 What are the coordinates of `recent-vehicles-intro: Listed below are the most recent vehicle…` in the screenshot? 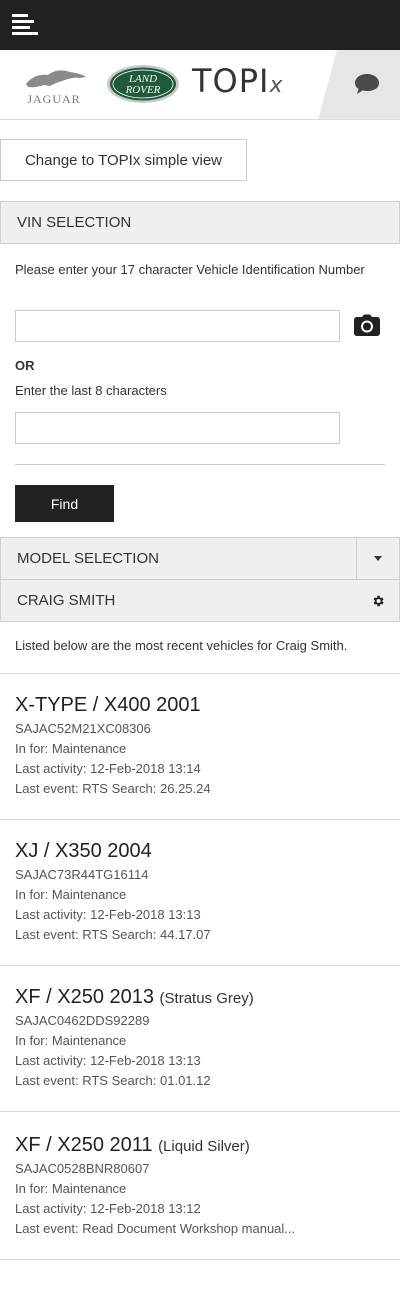 It's located at (181, 645).